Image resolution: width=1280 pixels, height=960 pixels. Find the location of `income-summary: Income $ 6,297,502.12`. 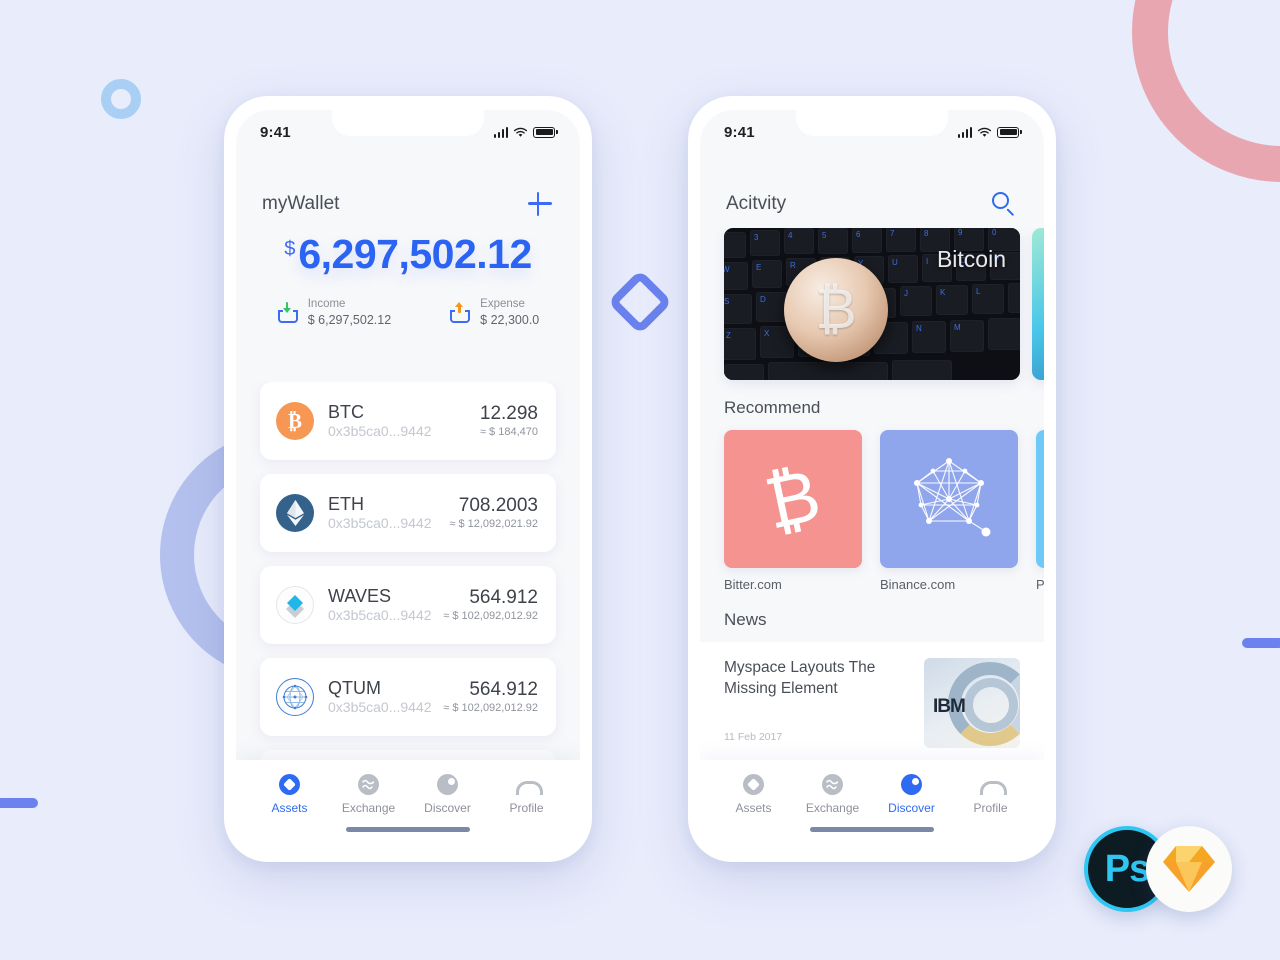

income-summary: Income $ 6,297,502.12 is located at coordinates (334, 313).